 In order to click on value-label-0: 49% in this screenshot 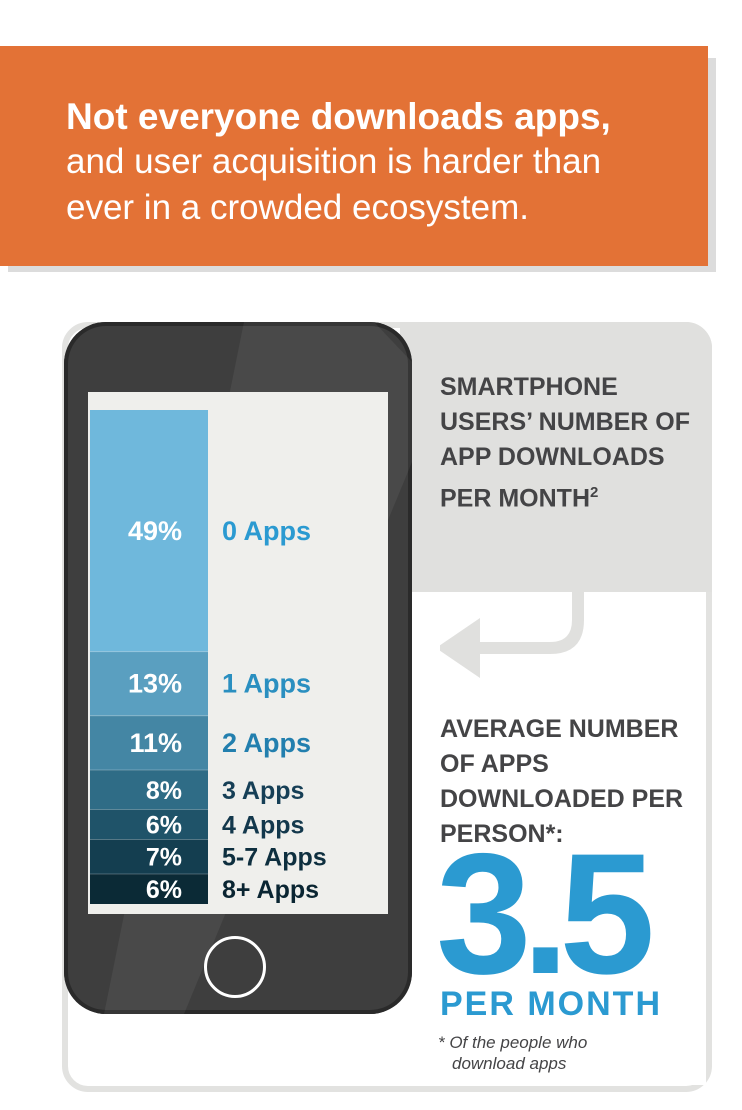, I will do `click(155, 531)`.